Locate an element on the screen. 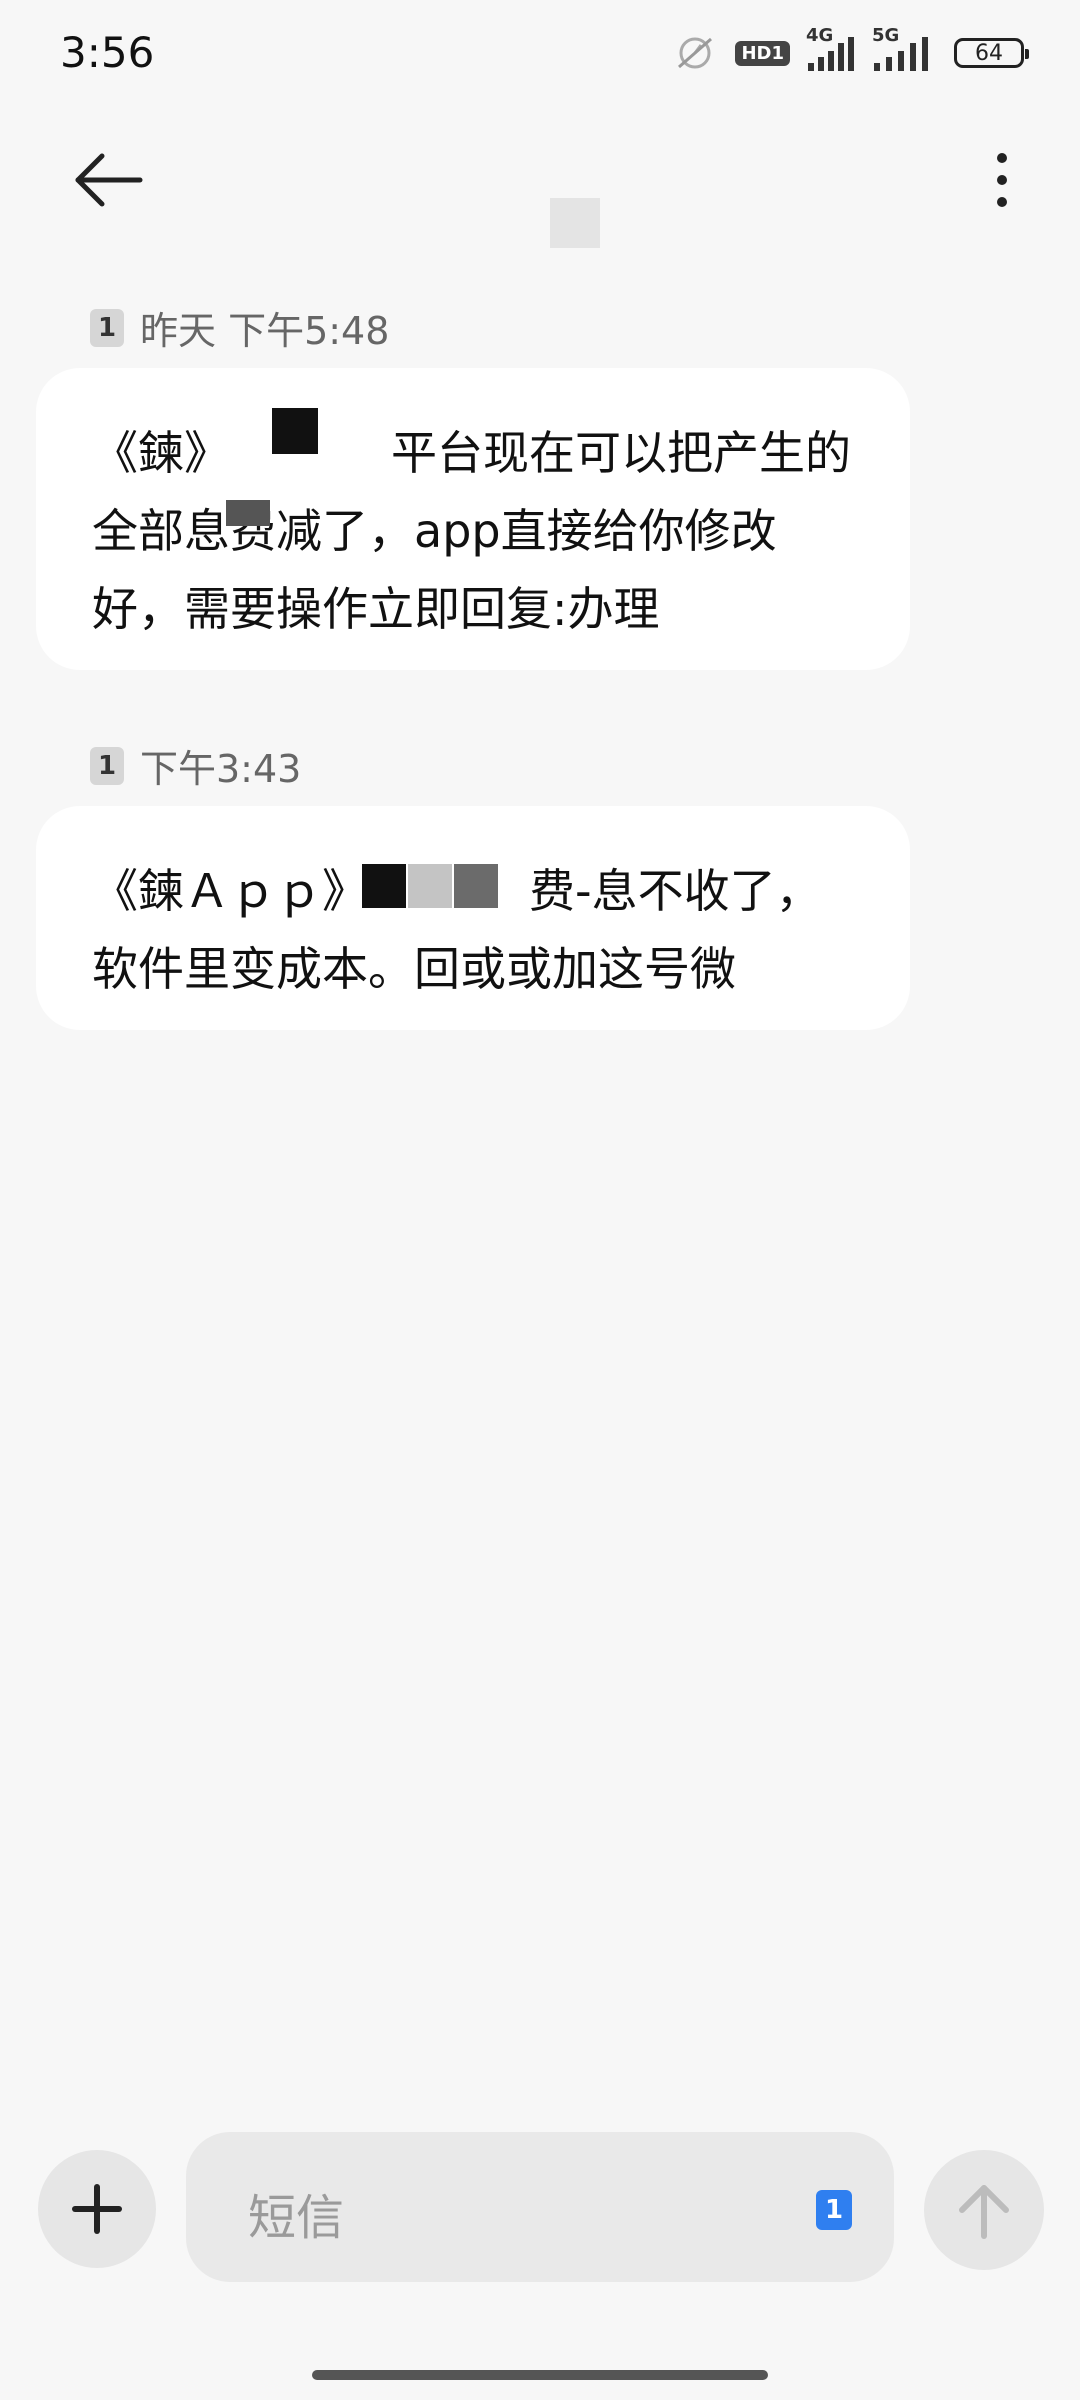  status-icons: HD1 4G 5G 64 is located at coordinates (850, 50).